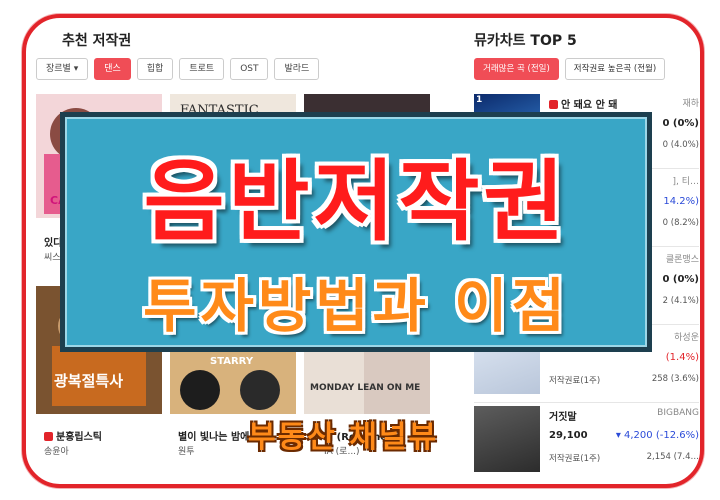 The image size is (720, 500). I want to click on album-card-4-title: 분홍립스틱, so click(73, 435).